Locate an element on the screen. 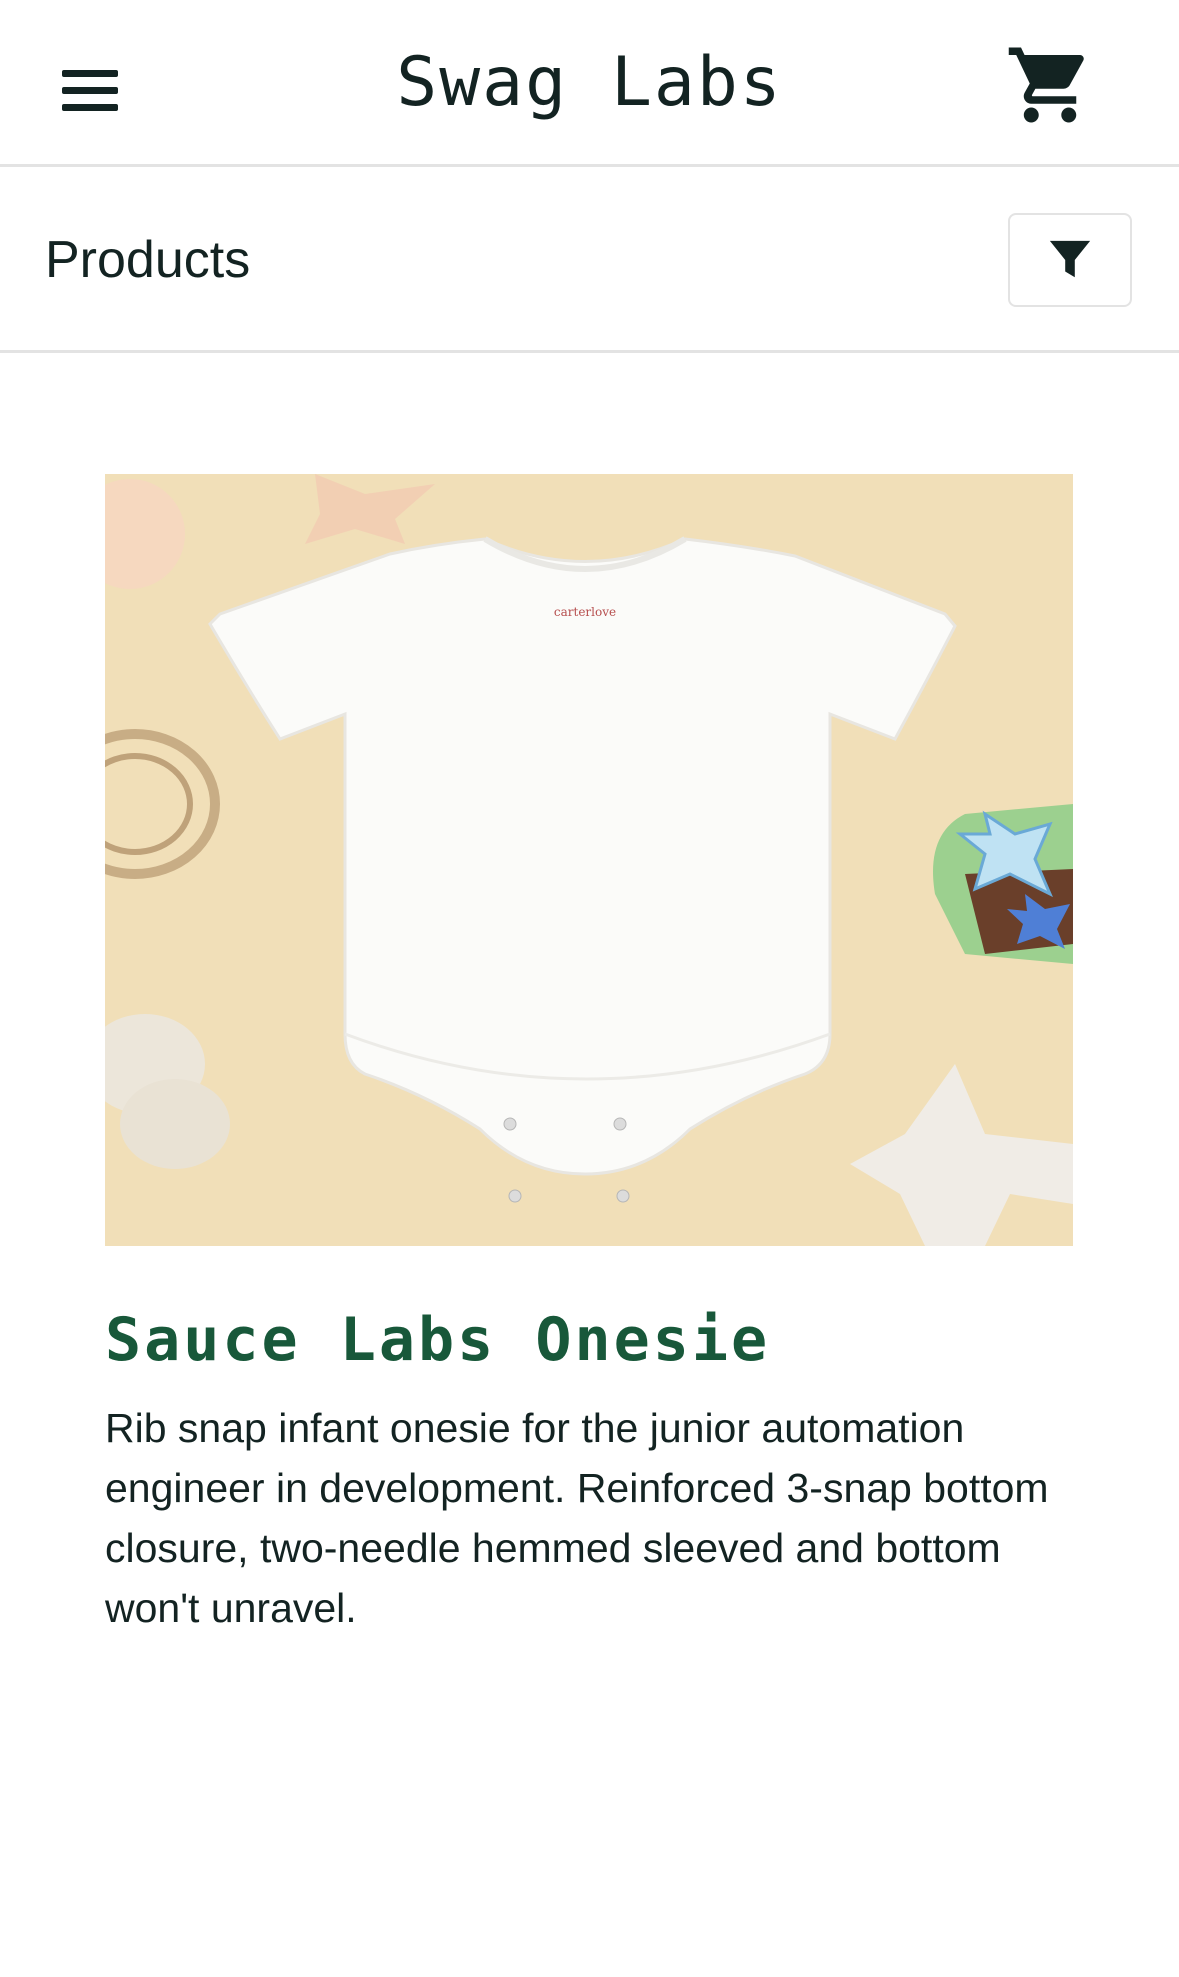 This screenshot has width=1179, height=1977. filter-icon is located at coordinates (1070, 259).